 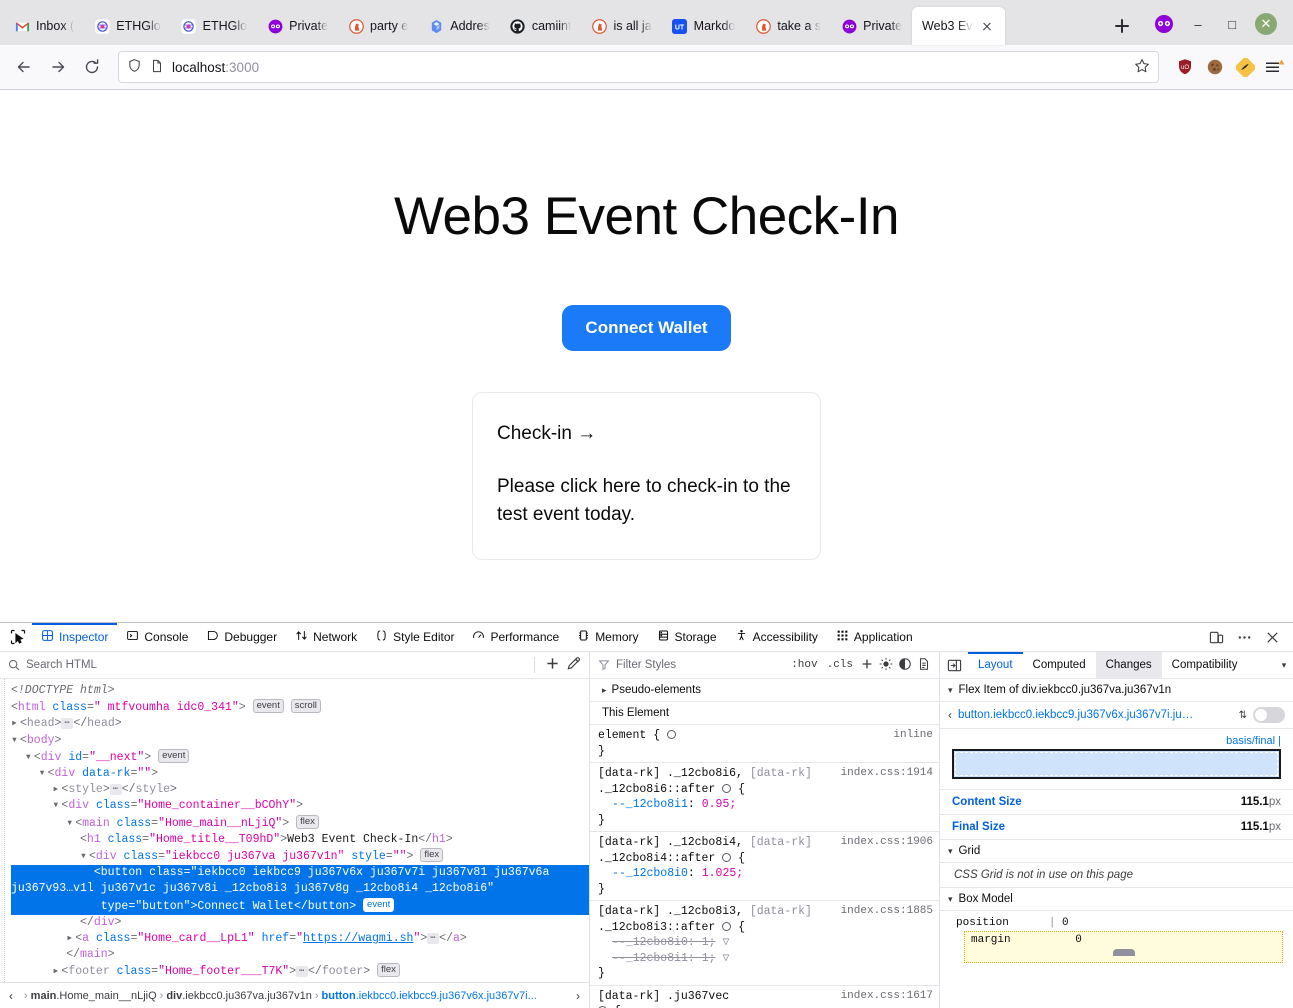 What do you see at coordinates (1284, 665) in the screenshot?
I see `chevron-down-icon: ▾` at bounding box center [1284, 665].